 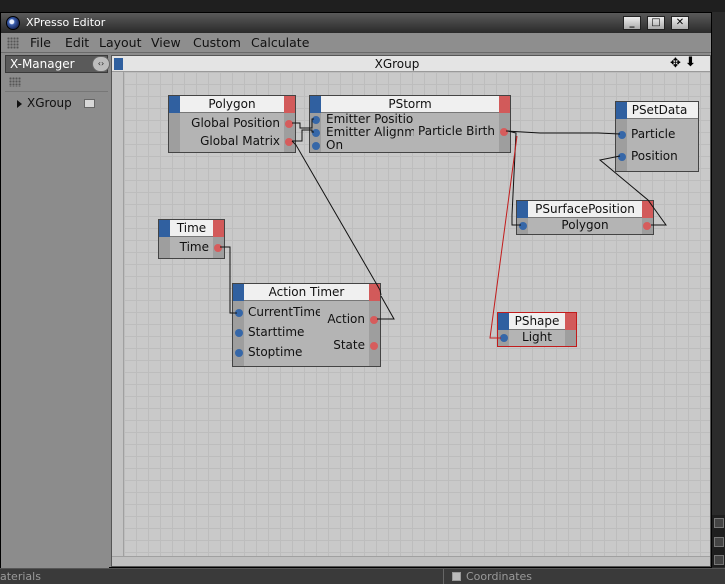 I want to click on editor-header: XGroup ✥ ⬇, so click(x=411, y=64).